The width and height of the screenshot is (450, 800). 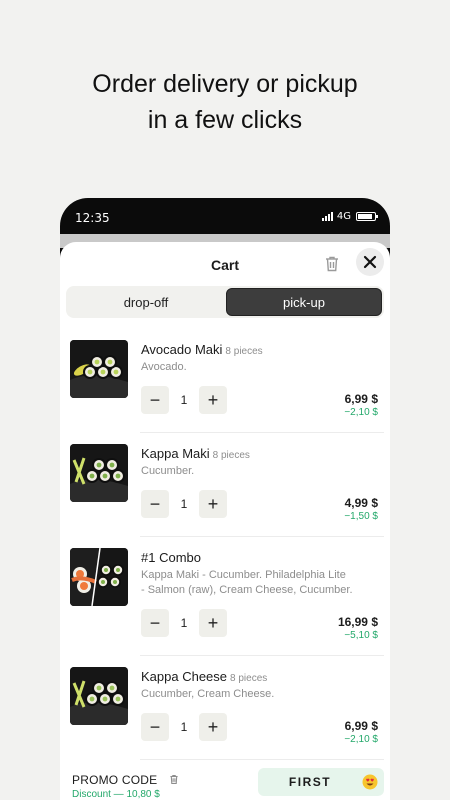 I want to click on item-name: Avocado Maki, so click(x=182, y=349).